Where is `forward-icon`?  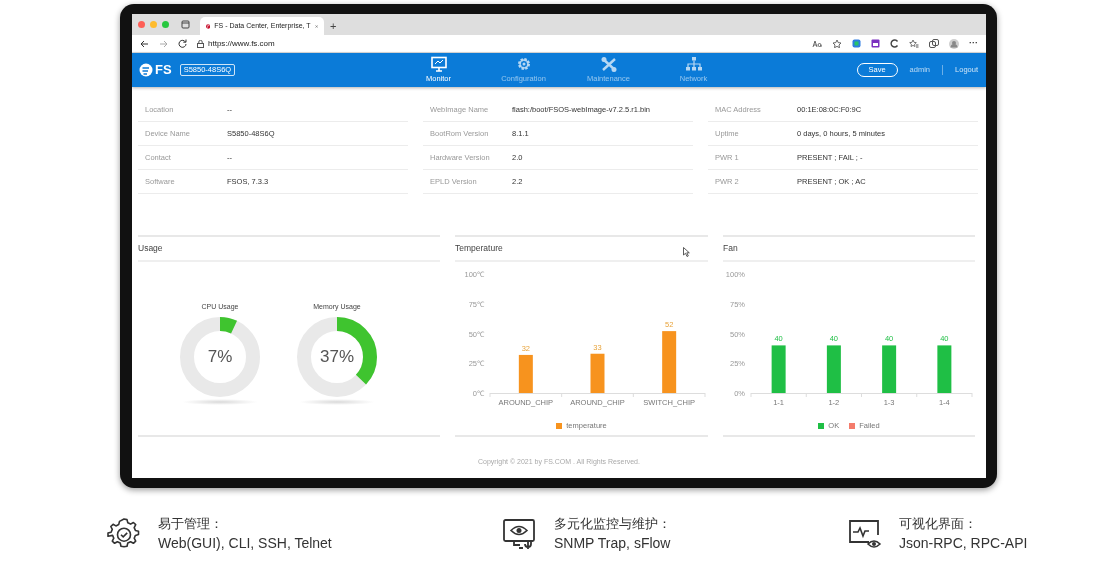 forward-icon is located at coordinates (163, 43).